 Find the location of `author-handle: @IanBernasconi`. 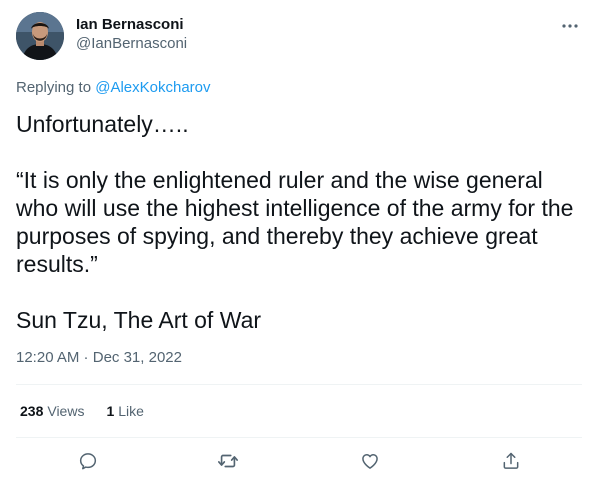

author-handle: @IanBernasconi is located at coordinates (131, 44).